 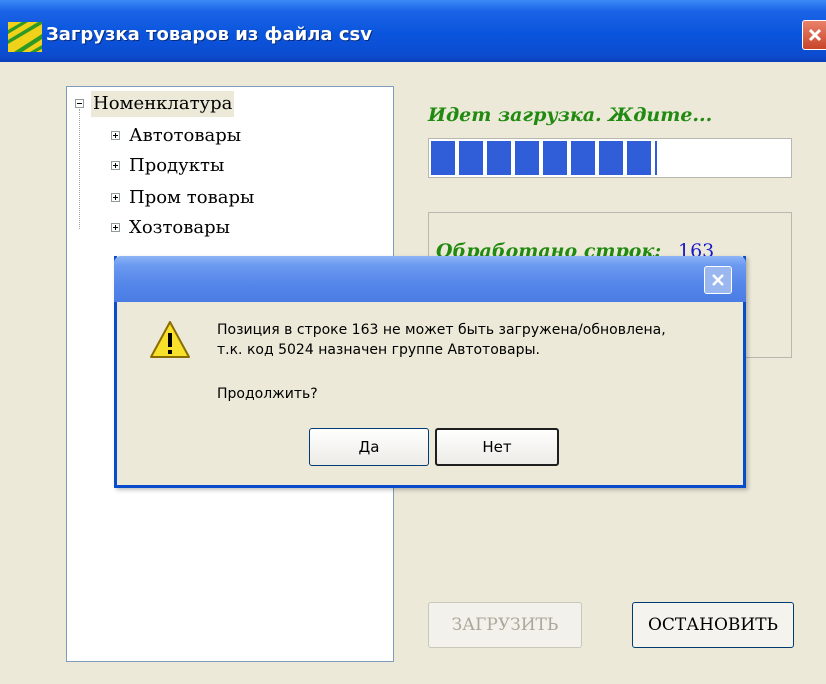 What do you see at coordinates (176, 166) in the screenshot?
I see `tree-item-label: Продукты` at bounding box center [176, 166].